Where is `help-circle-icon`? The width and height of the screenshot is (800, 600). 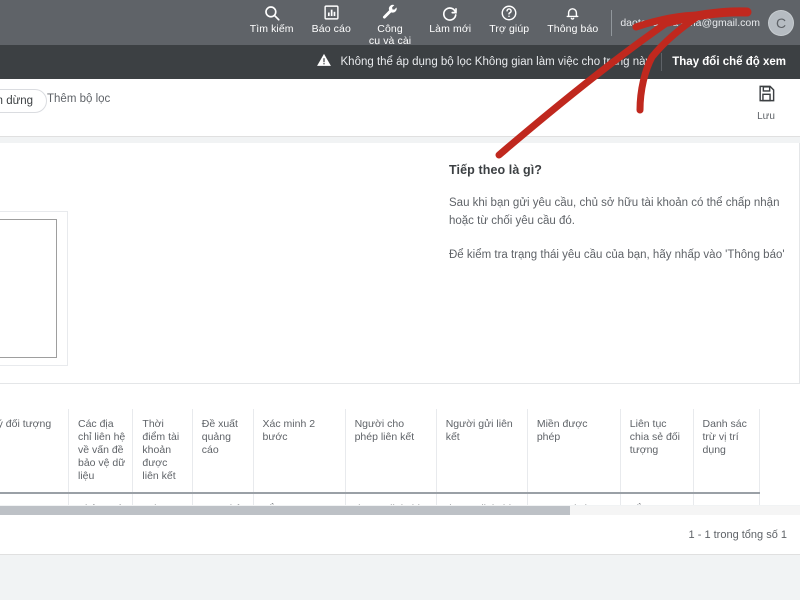
help-circle-icon is located at coordinates (509, 12).